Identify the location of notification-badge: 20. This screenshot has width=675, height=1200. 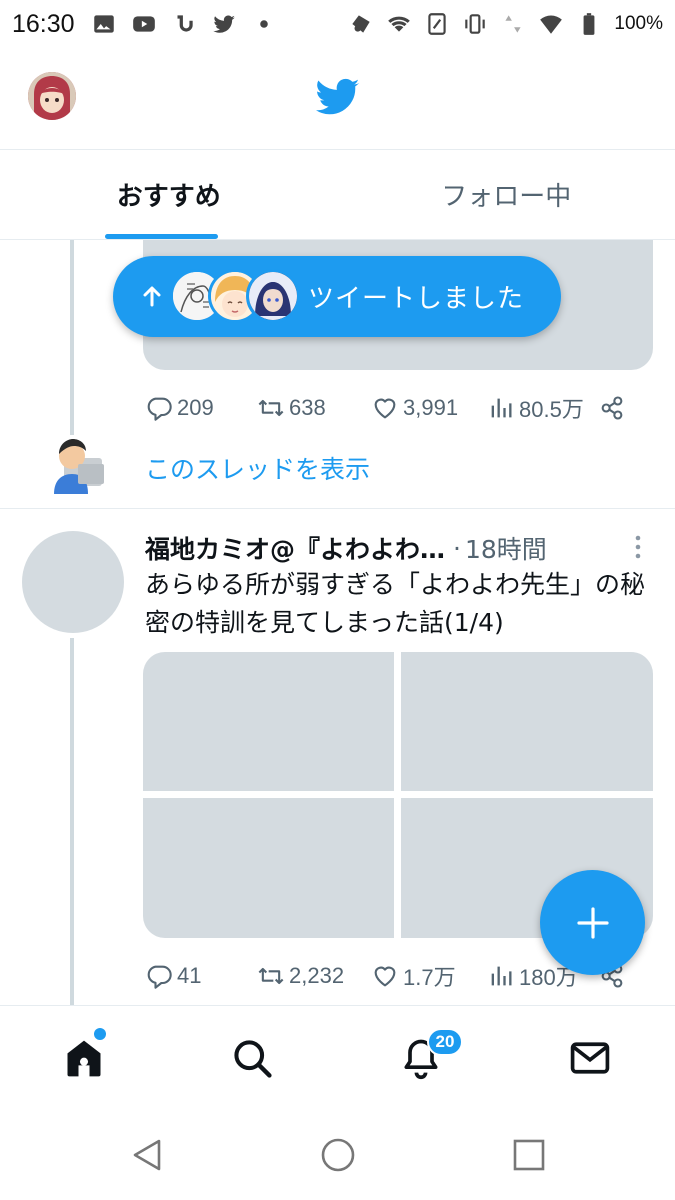
(445, 1042).